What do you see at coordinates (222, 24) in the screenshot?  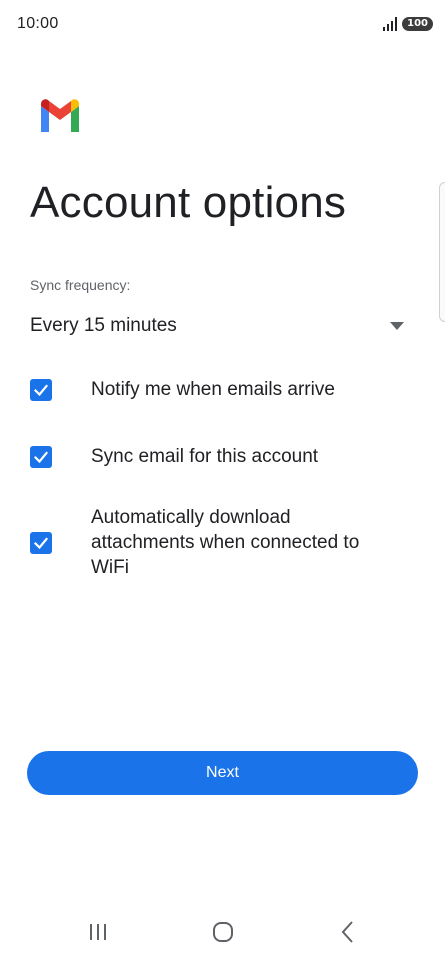 I see `status-bar: 10:00 100` at bounding box center [222, 24].